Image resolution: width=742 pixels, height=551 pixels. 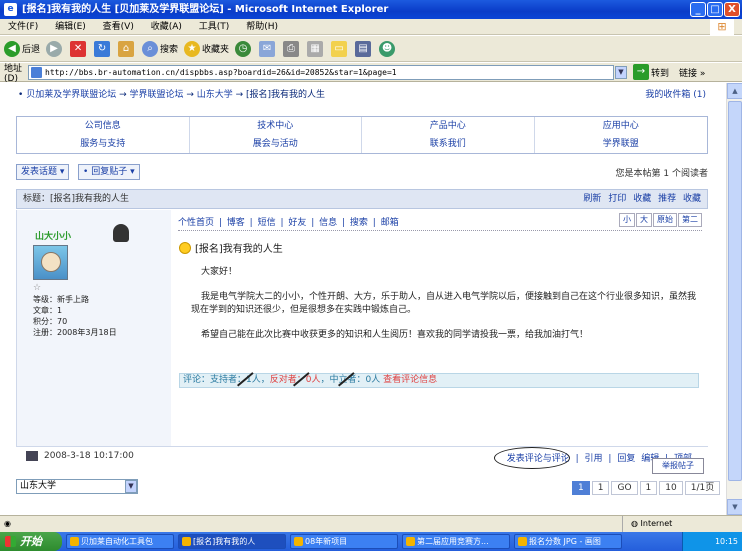 What do you see at coordinates (239, 249) in the screenshot?
I see `post-title: [报名]我有我的人生` at bounding box center [239, 249].